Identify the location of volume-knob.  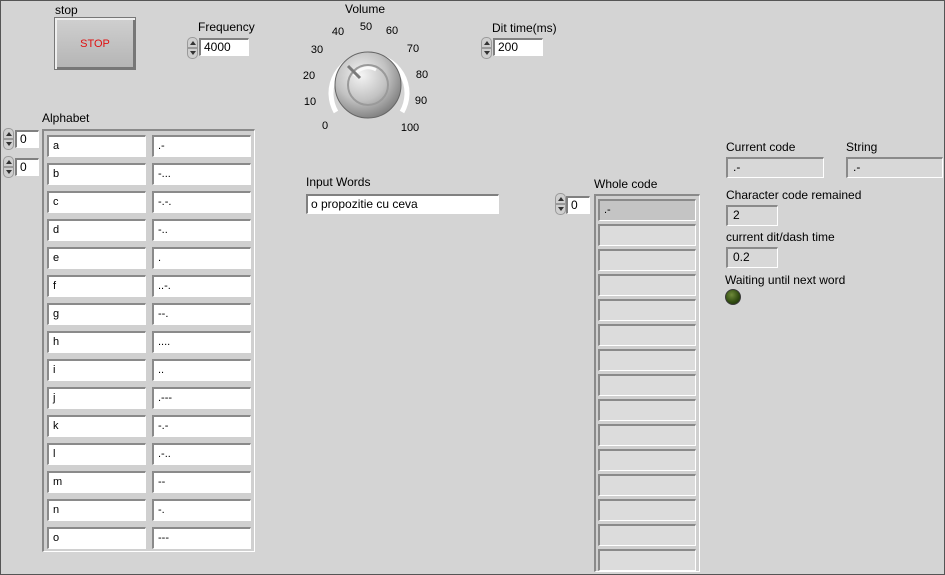
(368, 90).